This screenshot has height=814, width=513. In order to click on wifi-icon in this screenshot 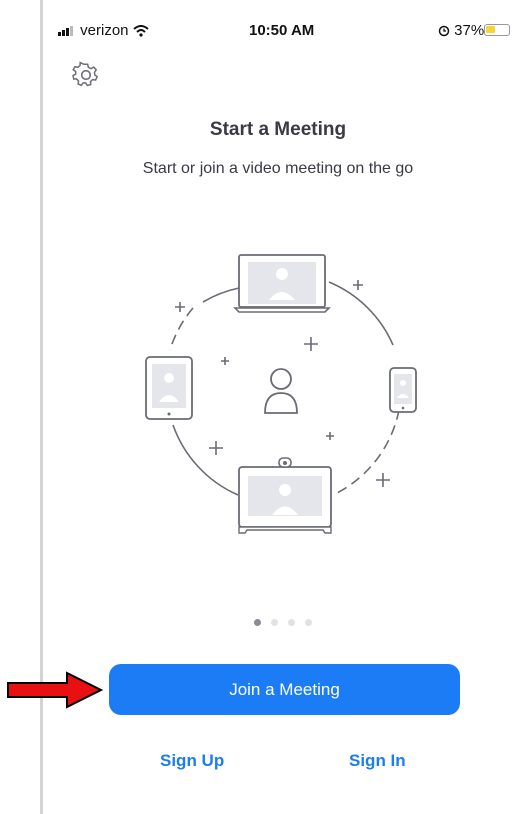, I will do `click(141, 31)`.